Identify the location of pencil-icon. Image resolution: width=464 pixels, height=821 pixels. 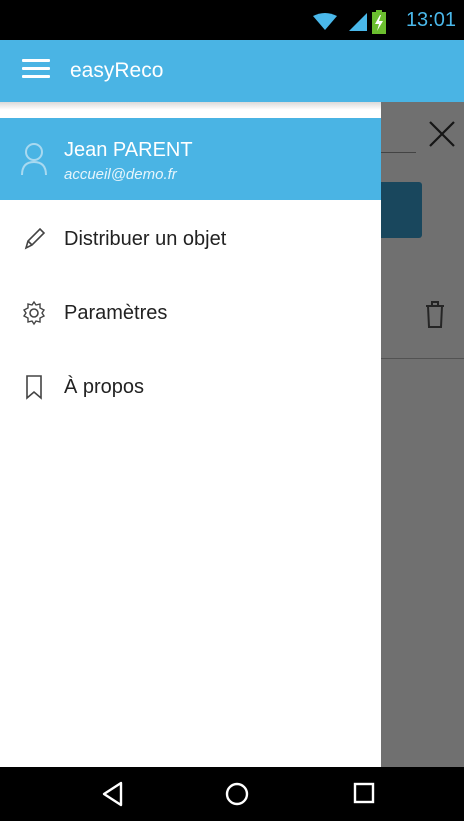
(35, 238).